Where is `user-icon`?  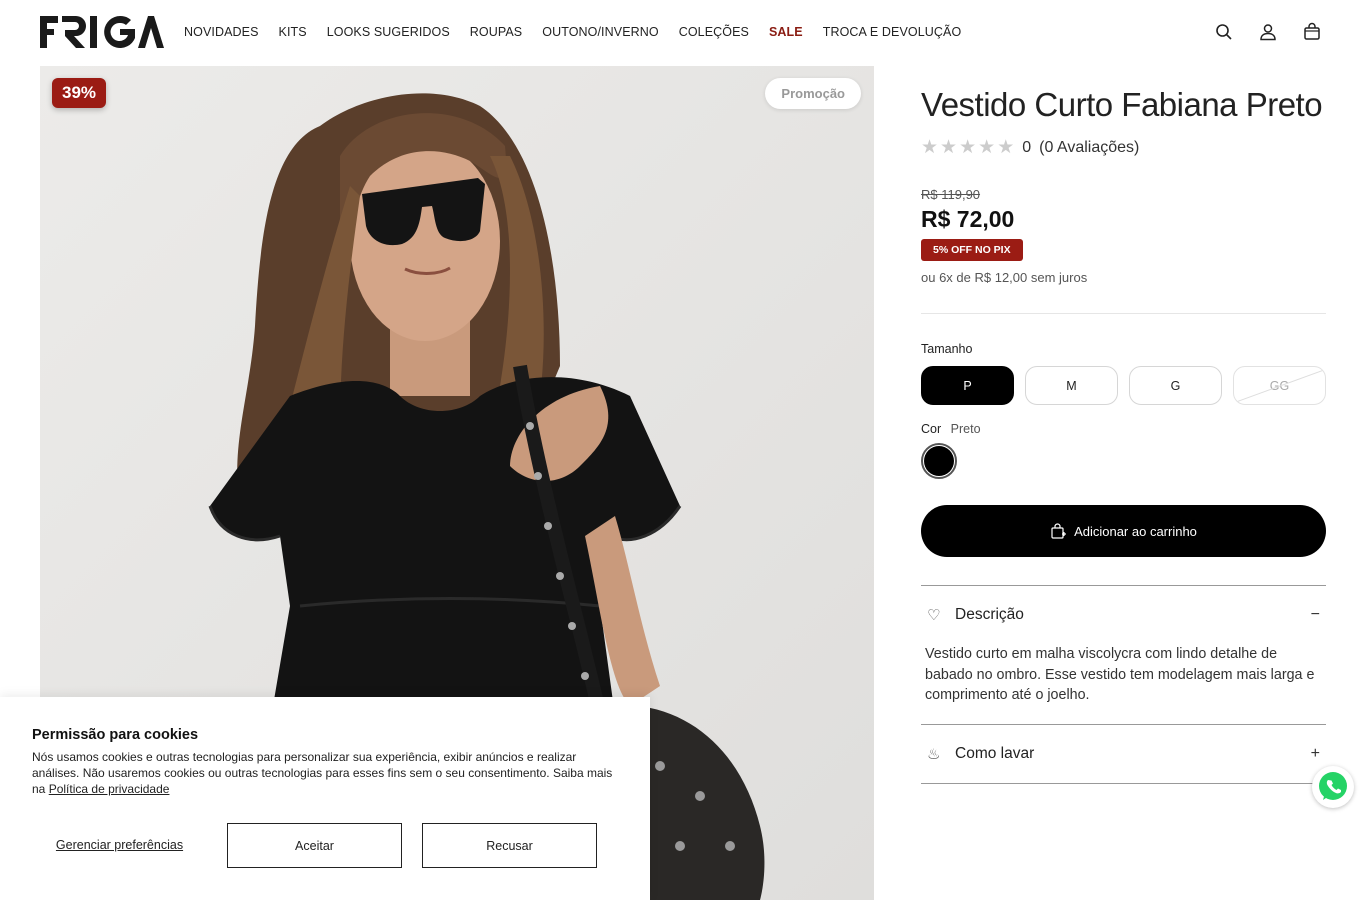 user-icon is located at coordinates (1268, 32).